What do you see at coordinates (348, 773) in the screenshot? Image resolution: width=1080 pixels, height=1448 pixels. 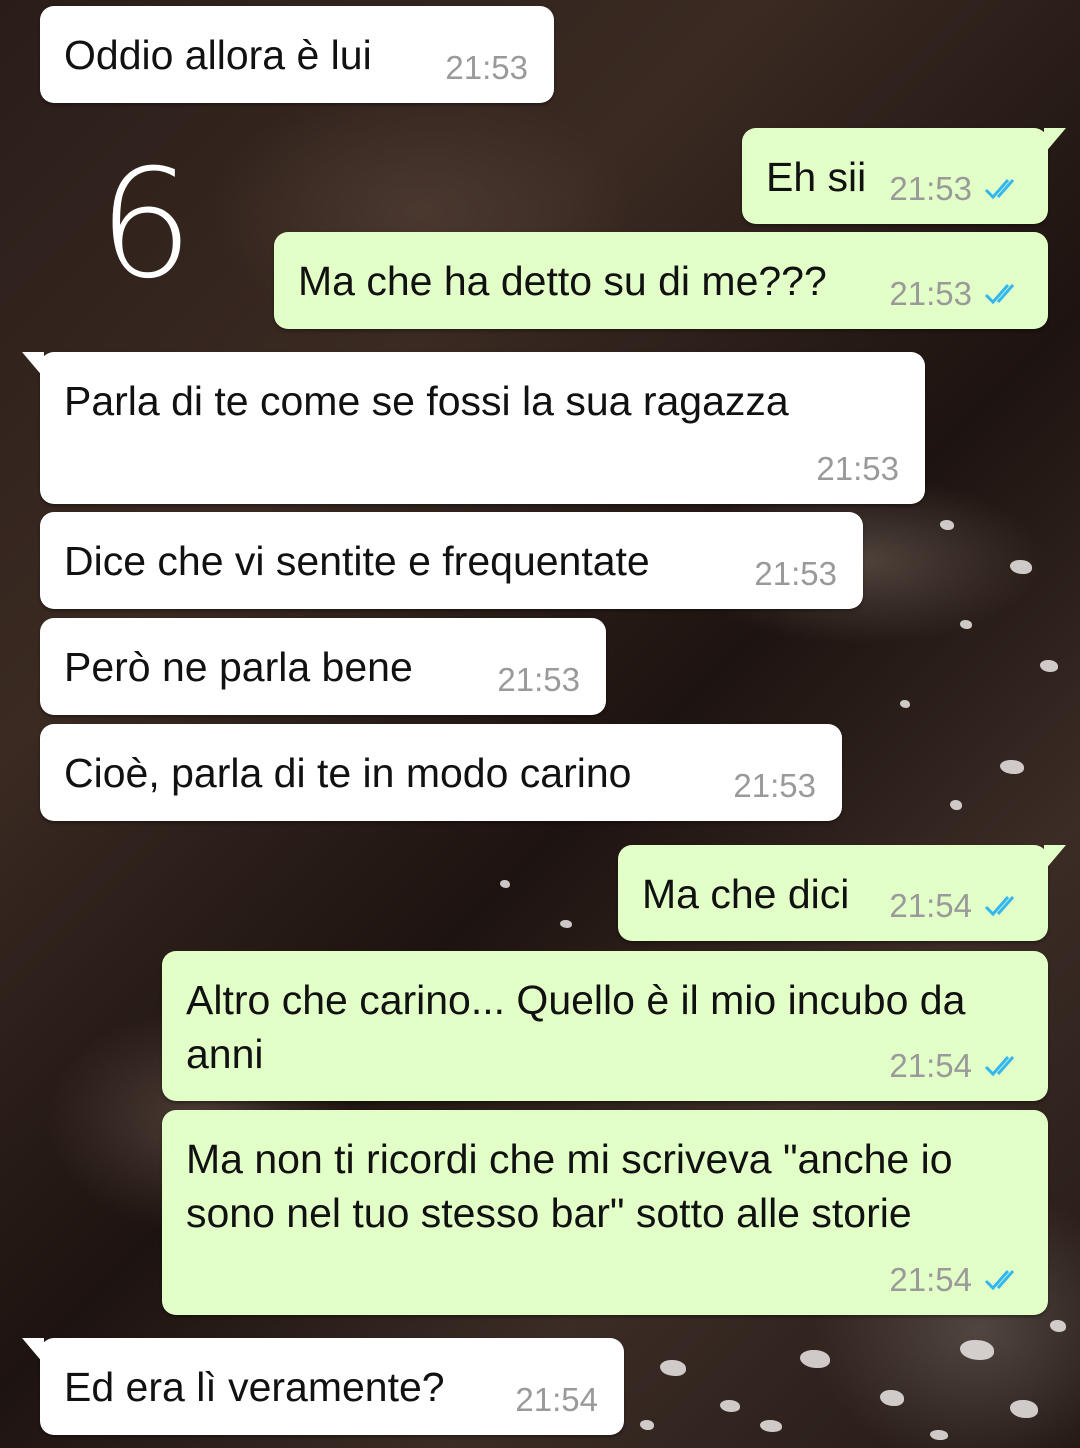 I see `message-text: Cioè, parla di te in modo carino` at bounding box center [348, 773].